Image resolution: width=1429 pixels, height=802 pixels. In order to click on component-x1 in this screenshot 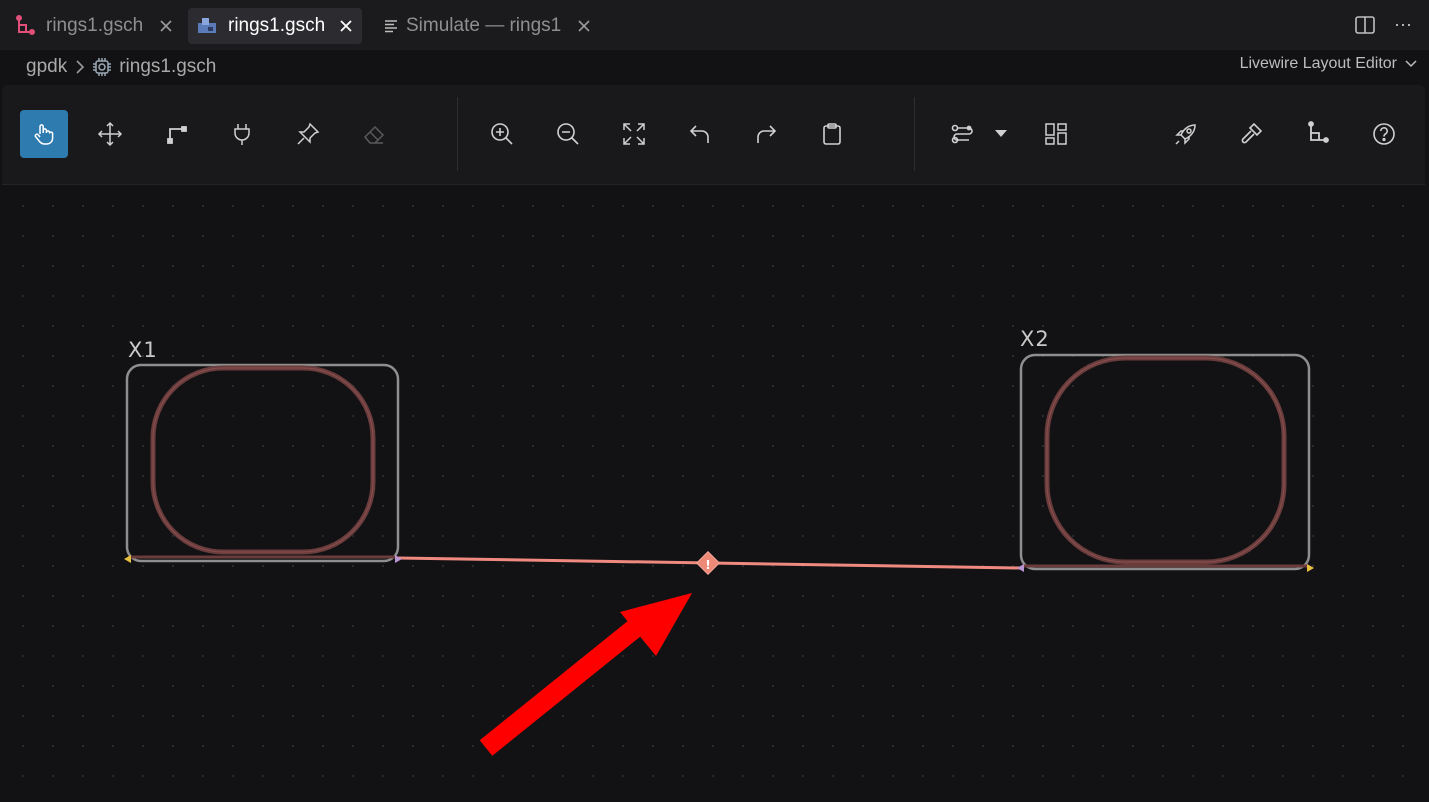, I will do `click(263, 463)`.